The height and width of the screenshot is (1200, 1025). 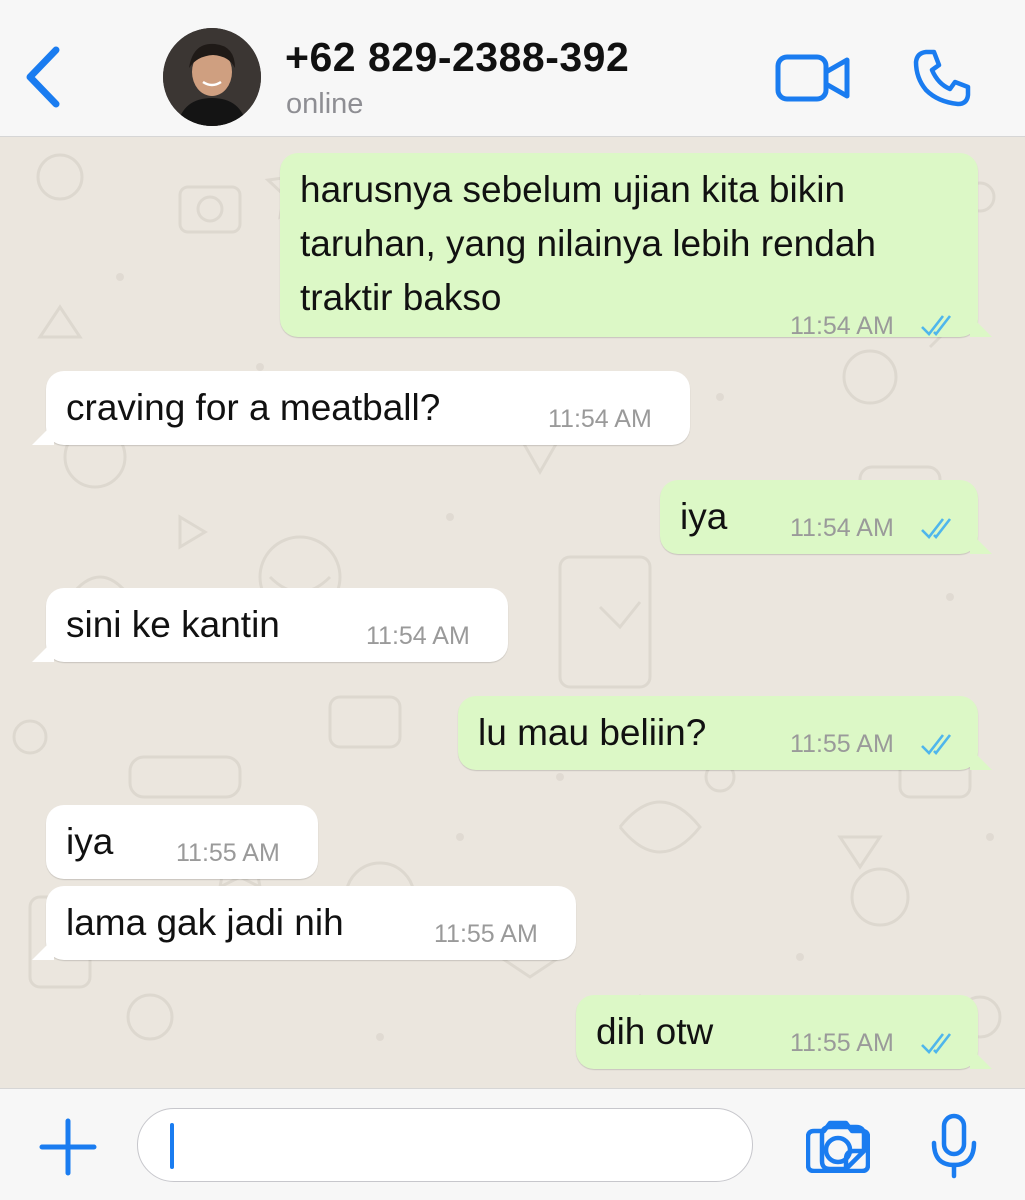 I want to click on contact-status: online, so click(x=325, y=104).